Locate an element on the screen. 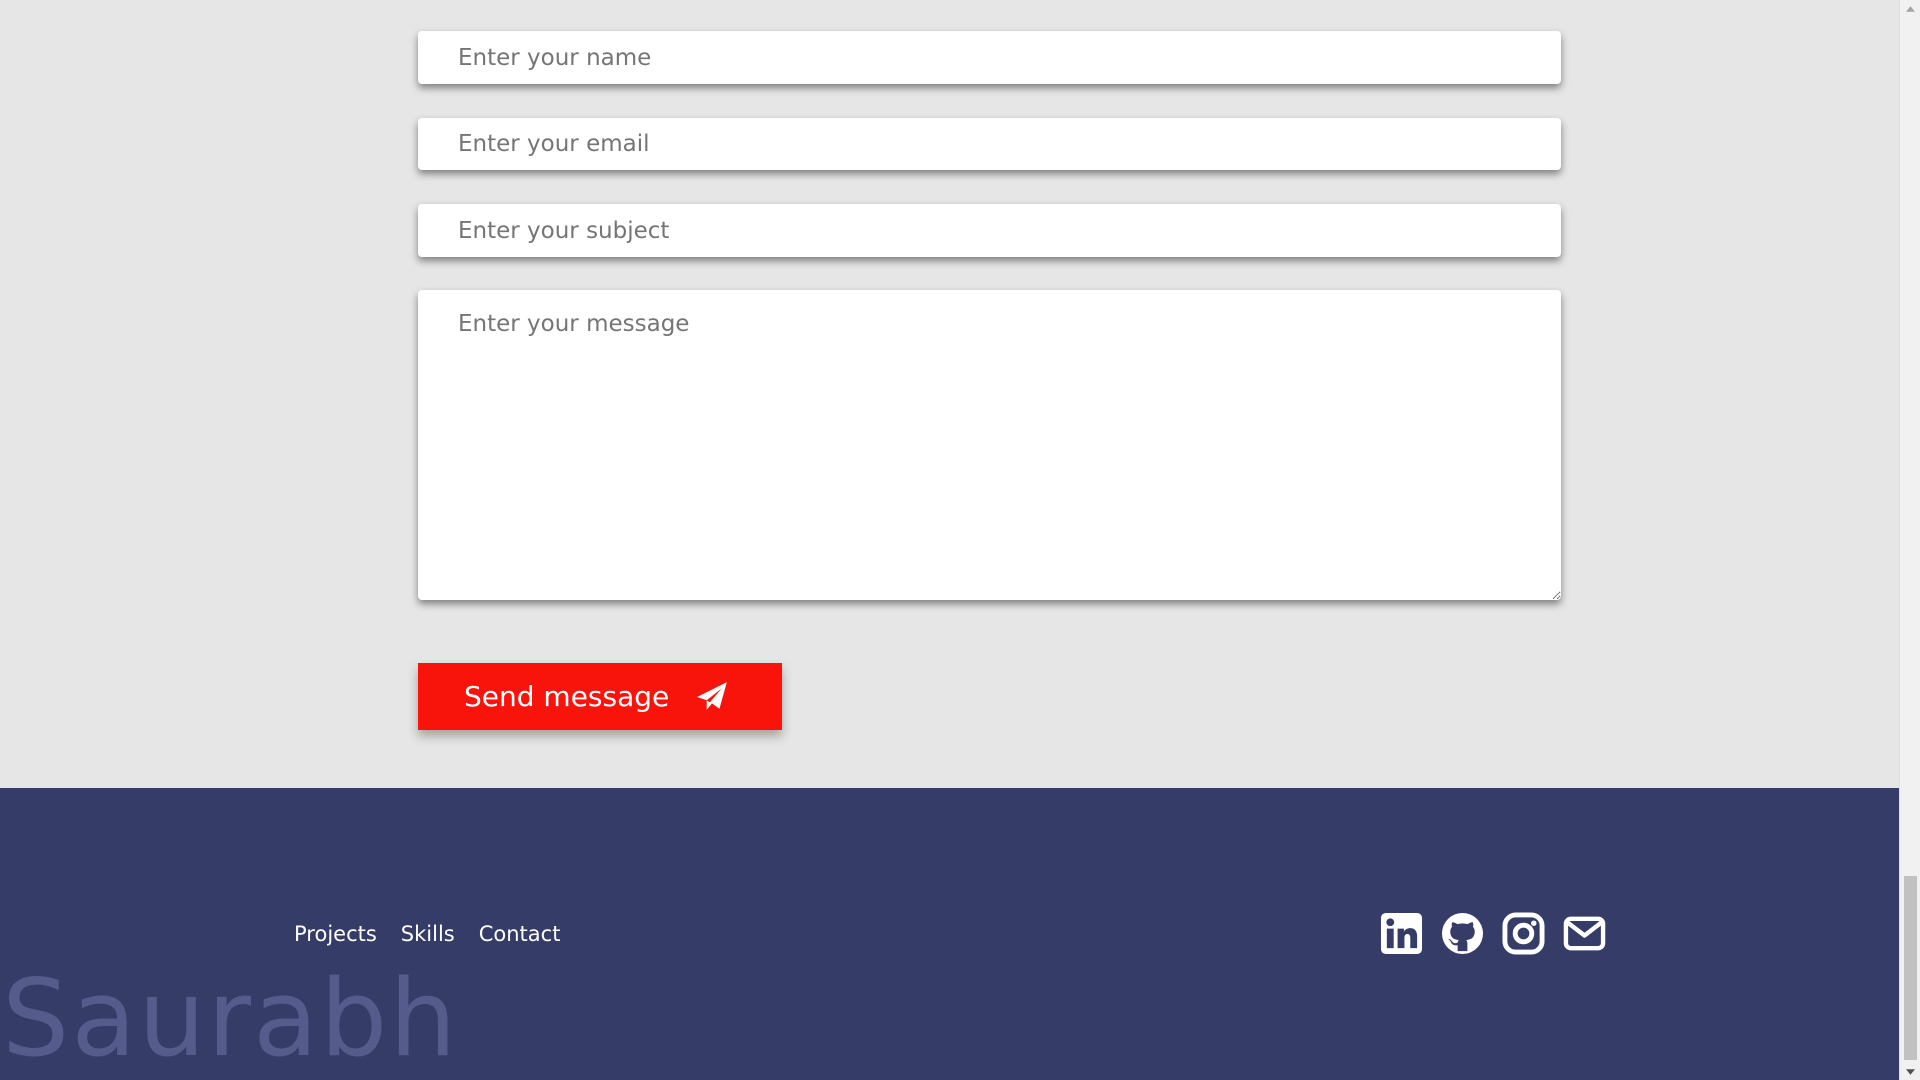 This screenshot has width=1920, height=1080. send-message-button: Send message is located at coordinates (600, 696).